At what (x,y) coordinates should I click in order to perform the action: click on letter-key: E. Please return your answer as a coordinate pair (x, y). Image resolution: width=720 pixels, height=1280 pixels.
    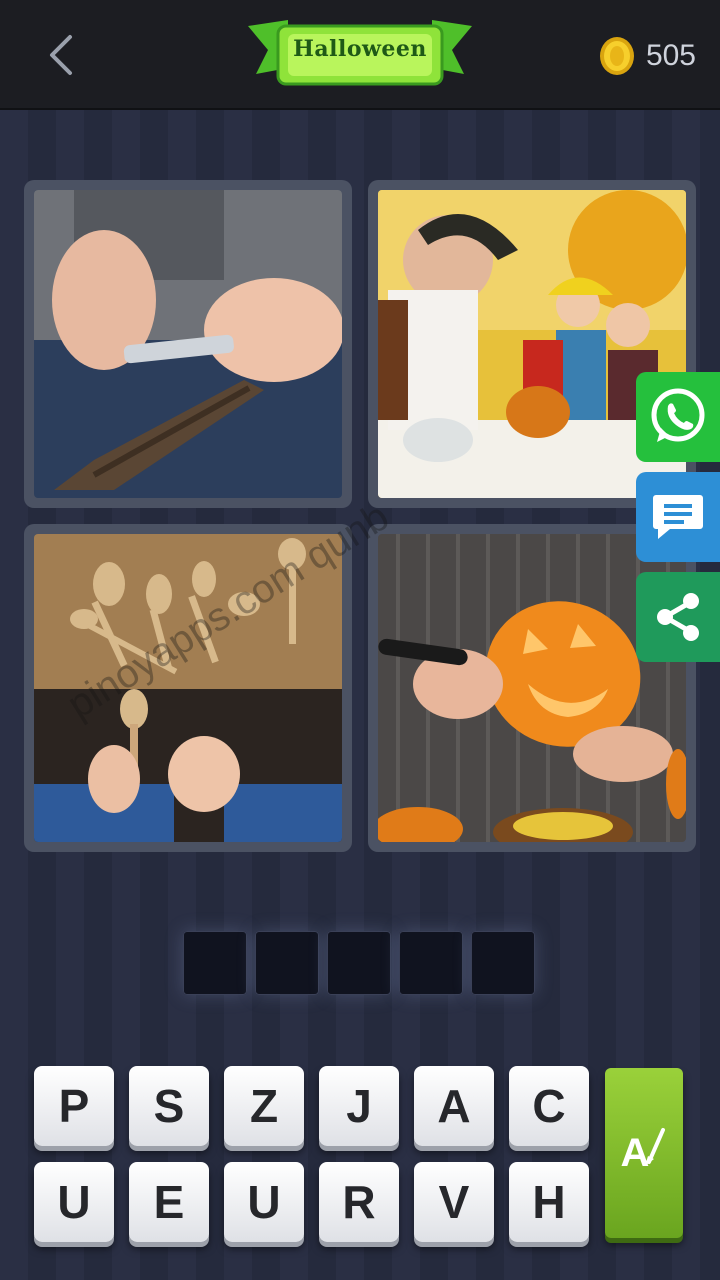
    Looking at the image, I should click on (169, 1202).